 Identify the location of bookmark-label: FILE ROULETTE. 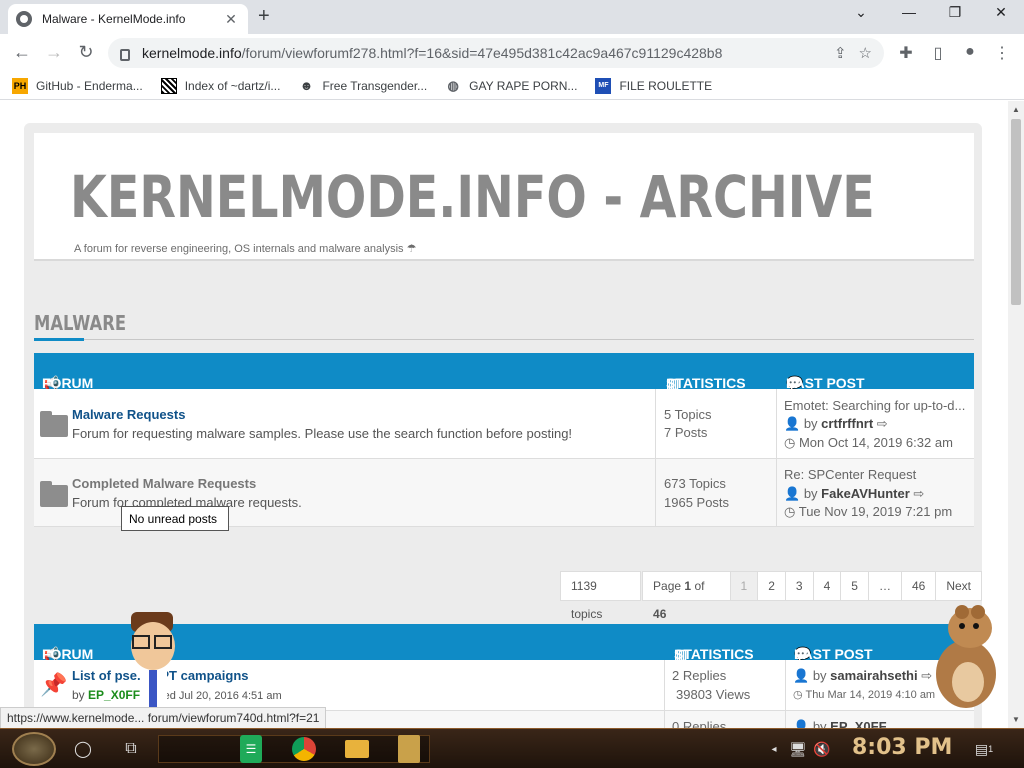
(666, 85).